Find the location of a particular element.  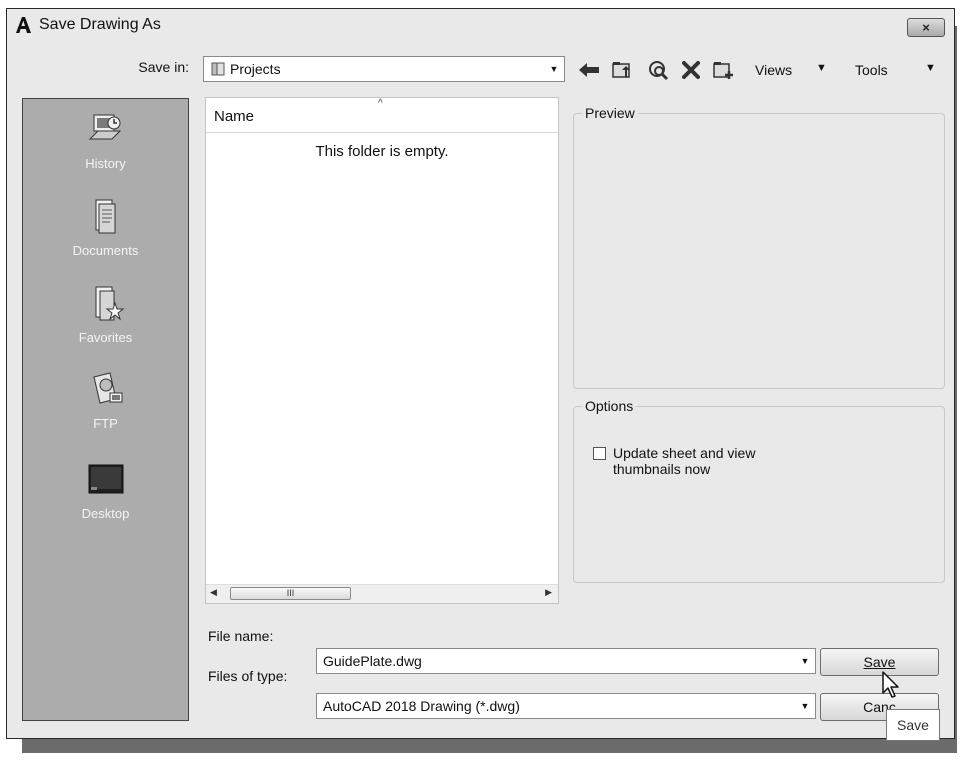

places-label: FTP is located at coordinates (105, 423).